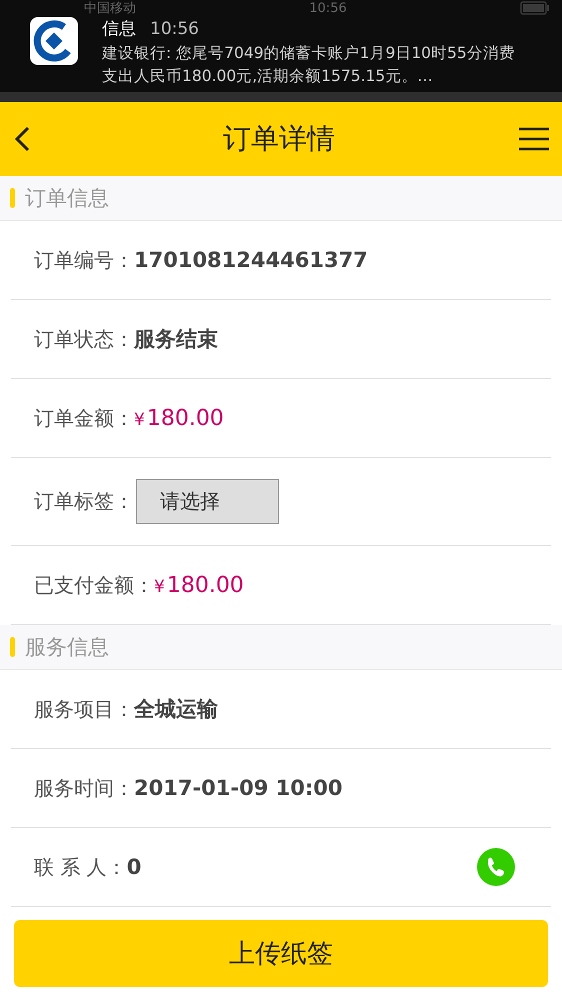 The image size is (562, 1000). I want to click on field-label: 已支付金额：, so click(94, 585).